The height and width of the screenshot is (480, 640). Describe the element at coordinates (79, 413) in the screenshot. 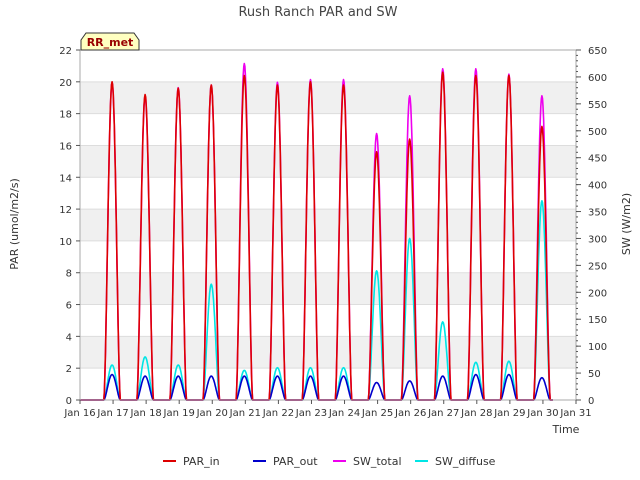

I see `x-tick-label: Jan 16` at that location.